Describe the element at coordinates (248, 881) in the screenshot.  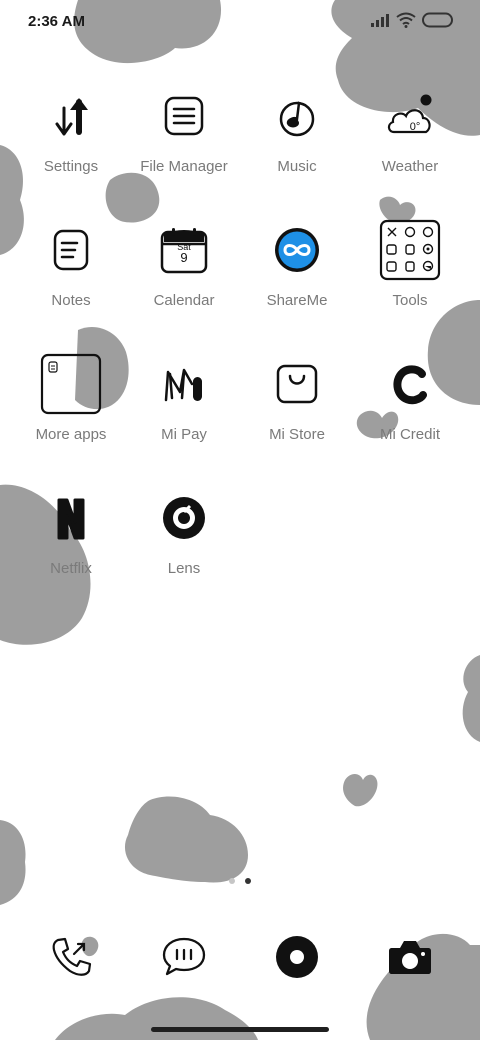
I see `page-dot-2-active` at that location.